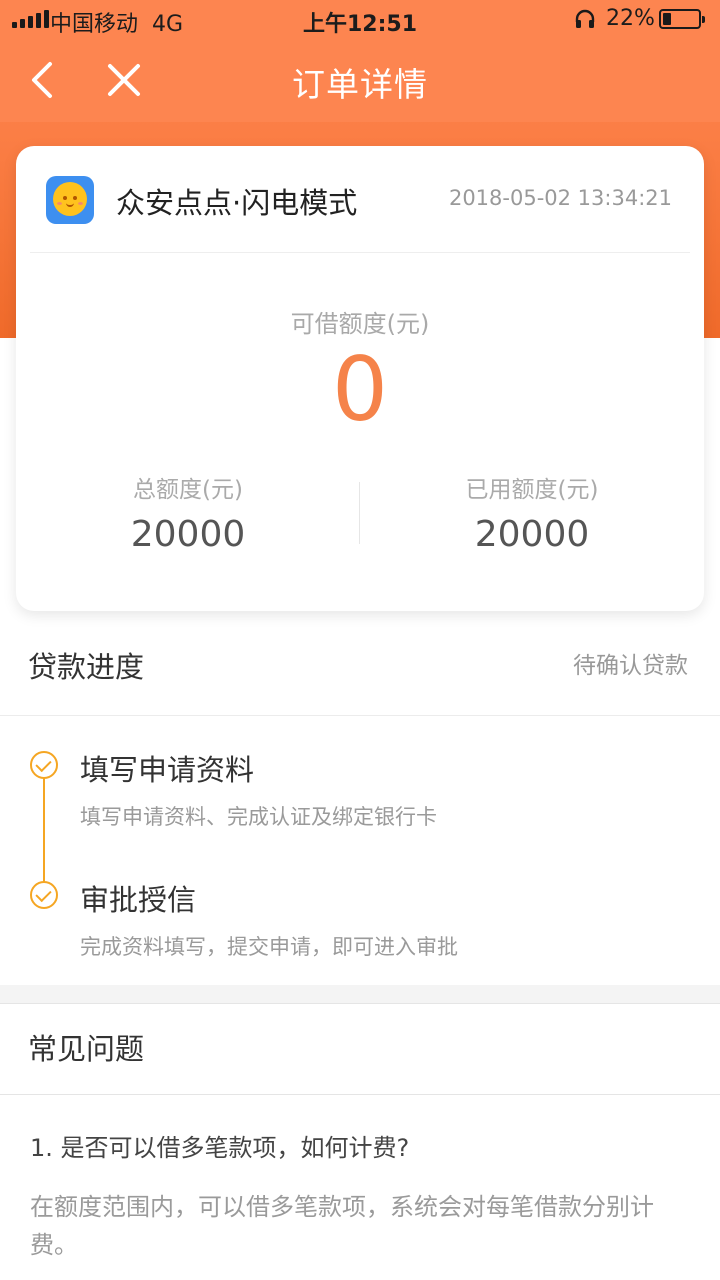  What do you see at coordinates (44, 836) in the screenshot?
I see `step-connector-line` at bounding box center [44, 836].